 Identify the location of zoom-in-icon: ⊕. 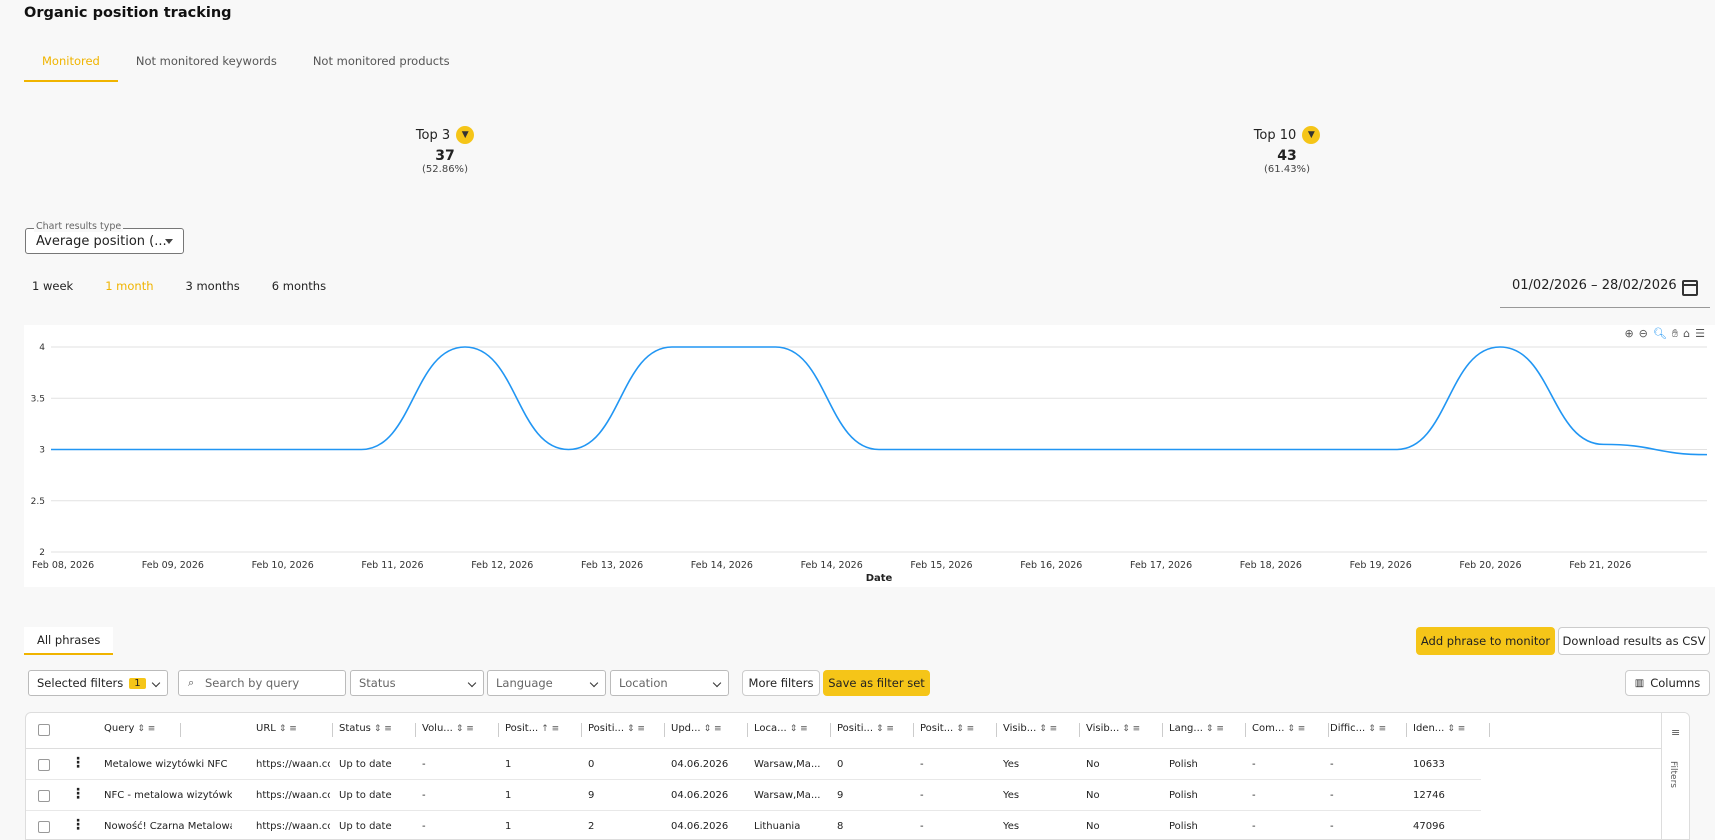
(1628, 334).